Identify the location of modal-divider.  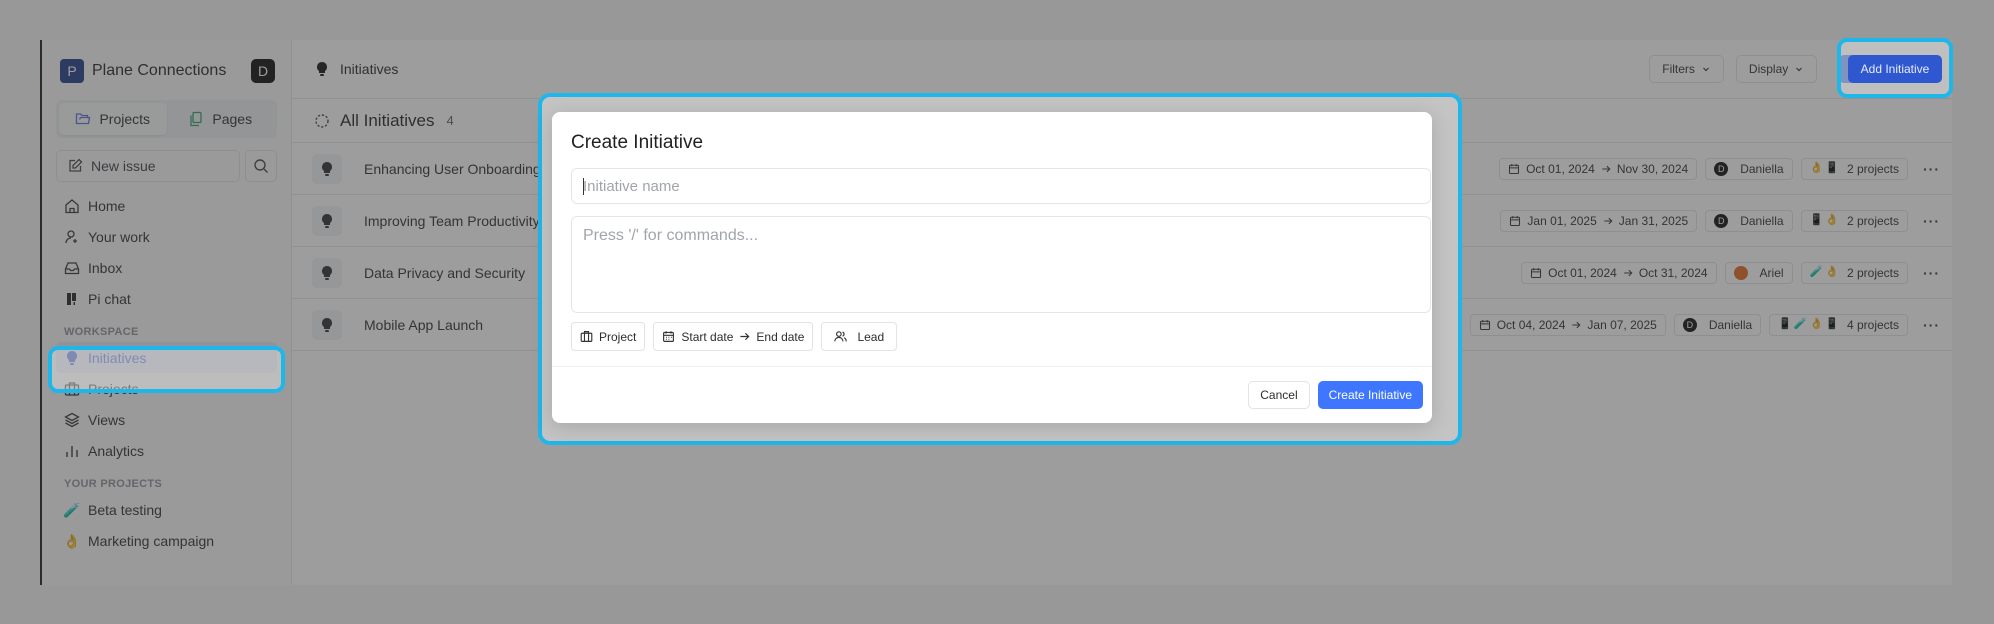
(992, 366).